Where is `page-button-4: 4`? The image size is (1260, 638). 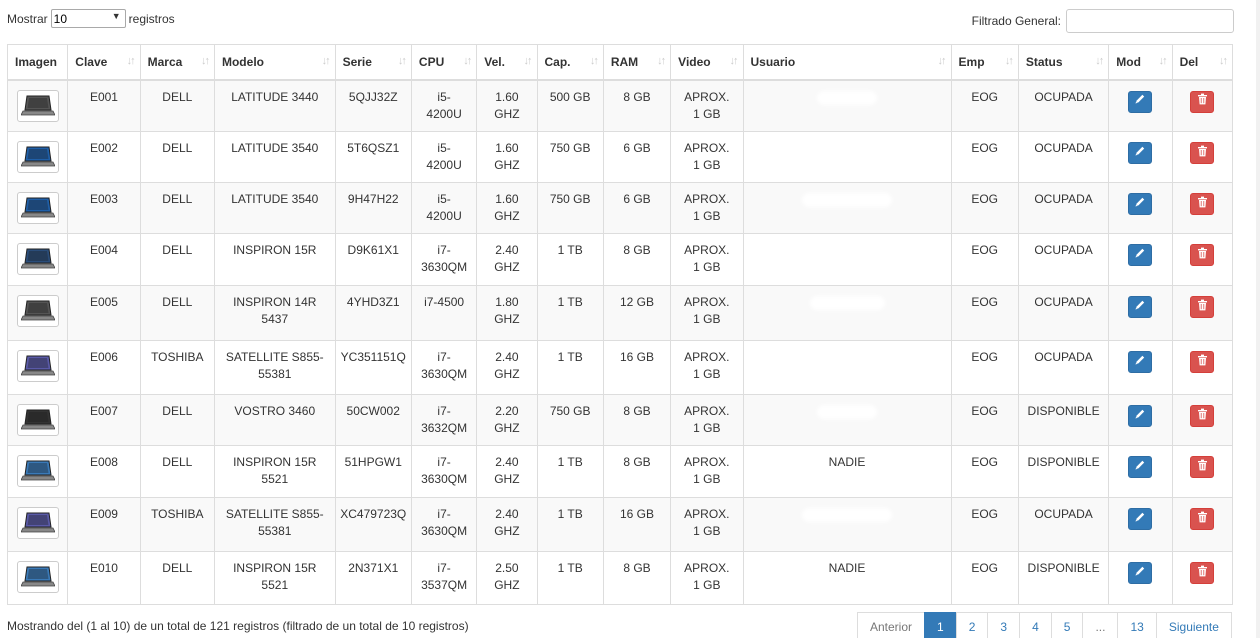 page-button-4: 4 is located at coordinates (1035, 625).